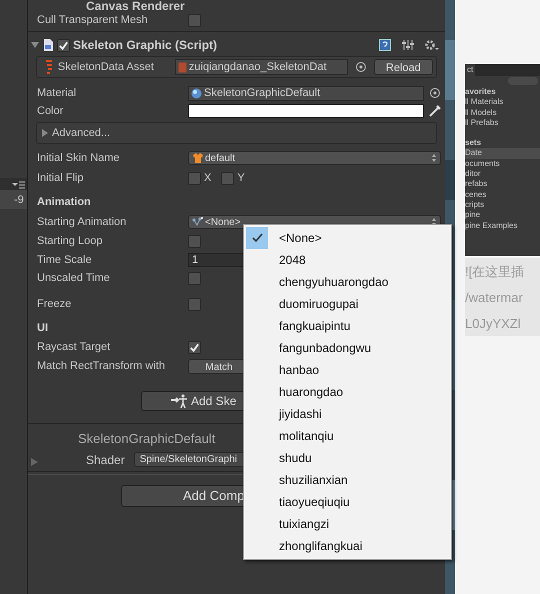 Image resolution: width=540 pixels, height=594 pixels. What do you see at coordinates (495, 272) in the screenshot?
I see `editor-text: ![在这里插` at bounding box center [495, 272].